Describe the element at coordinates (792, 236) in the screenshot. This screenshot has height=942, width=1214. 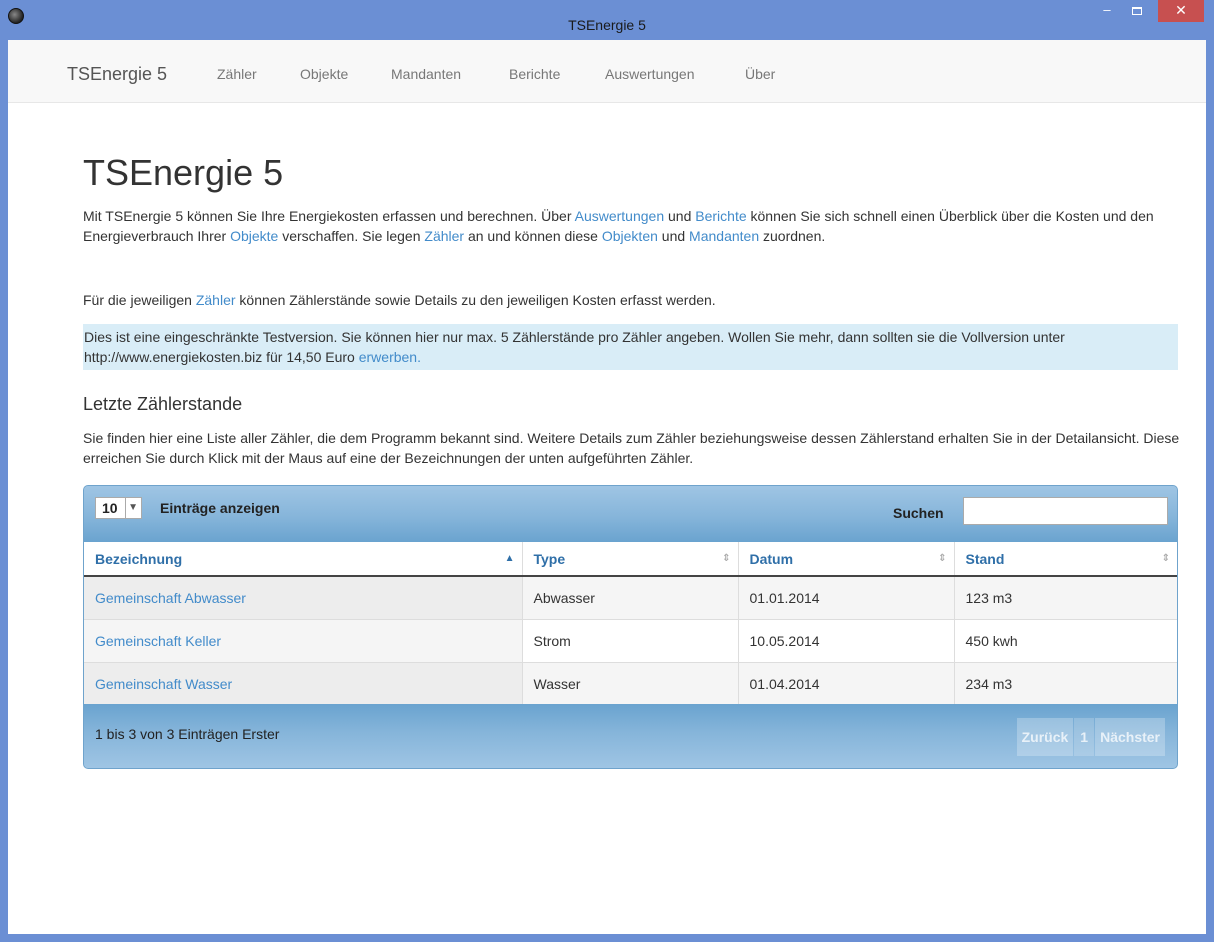
I see `intro-text-7: zuordnen.` at that location.